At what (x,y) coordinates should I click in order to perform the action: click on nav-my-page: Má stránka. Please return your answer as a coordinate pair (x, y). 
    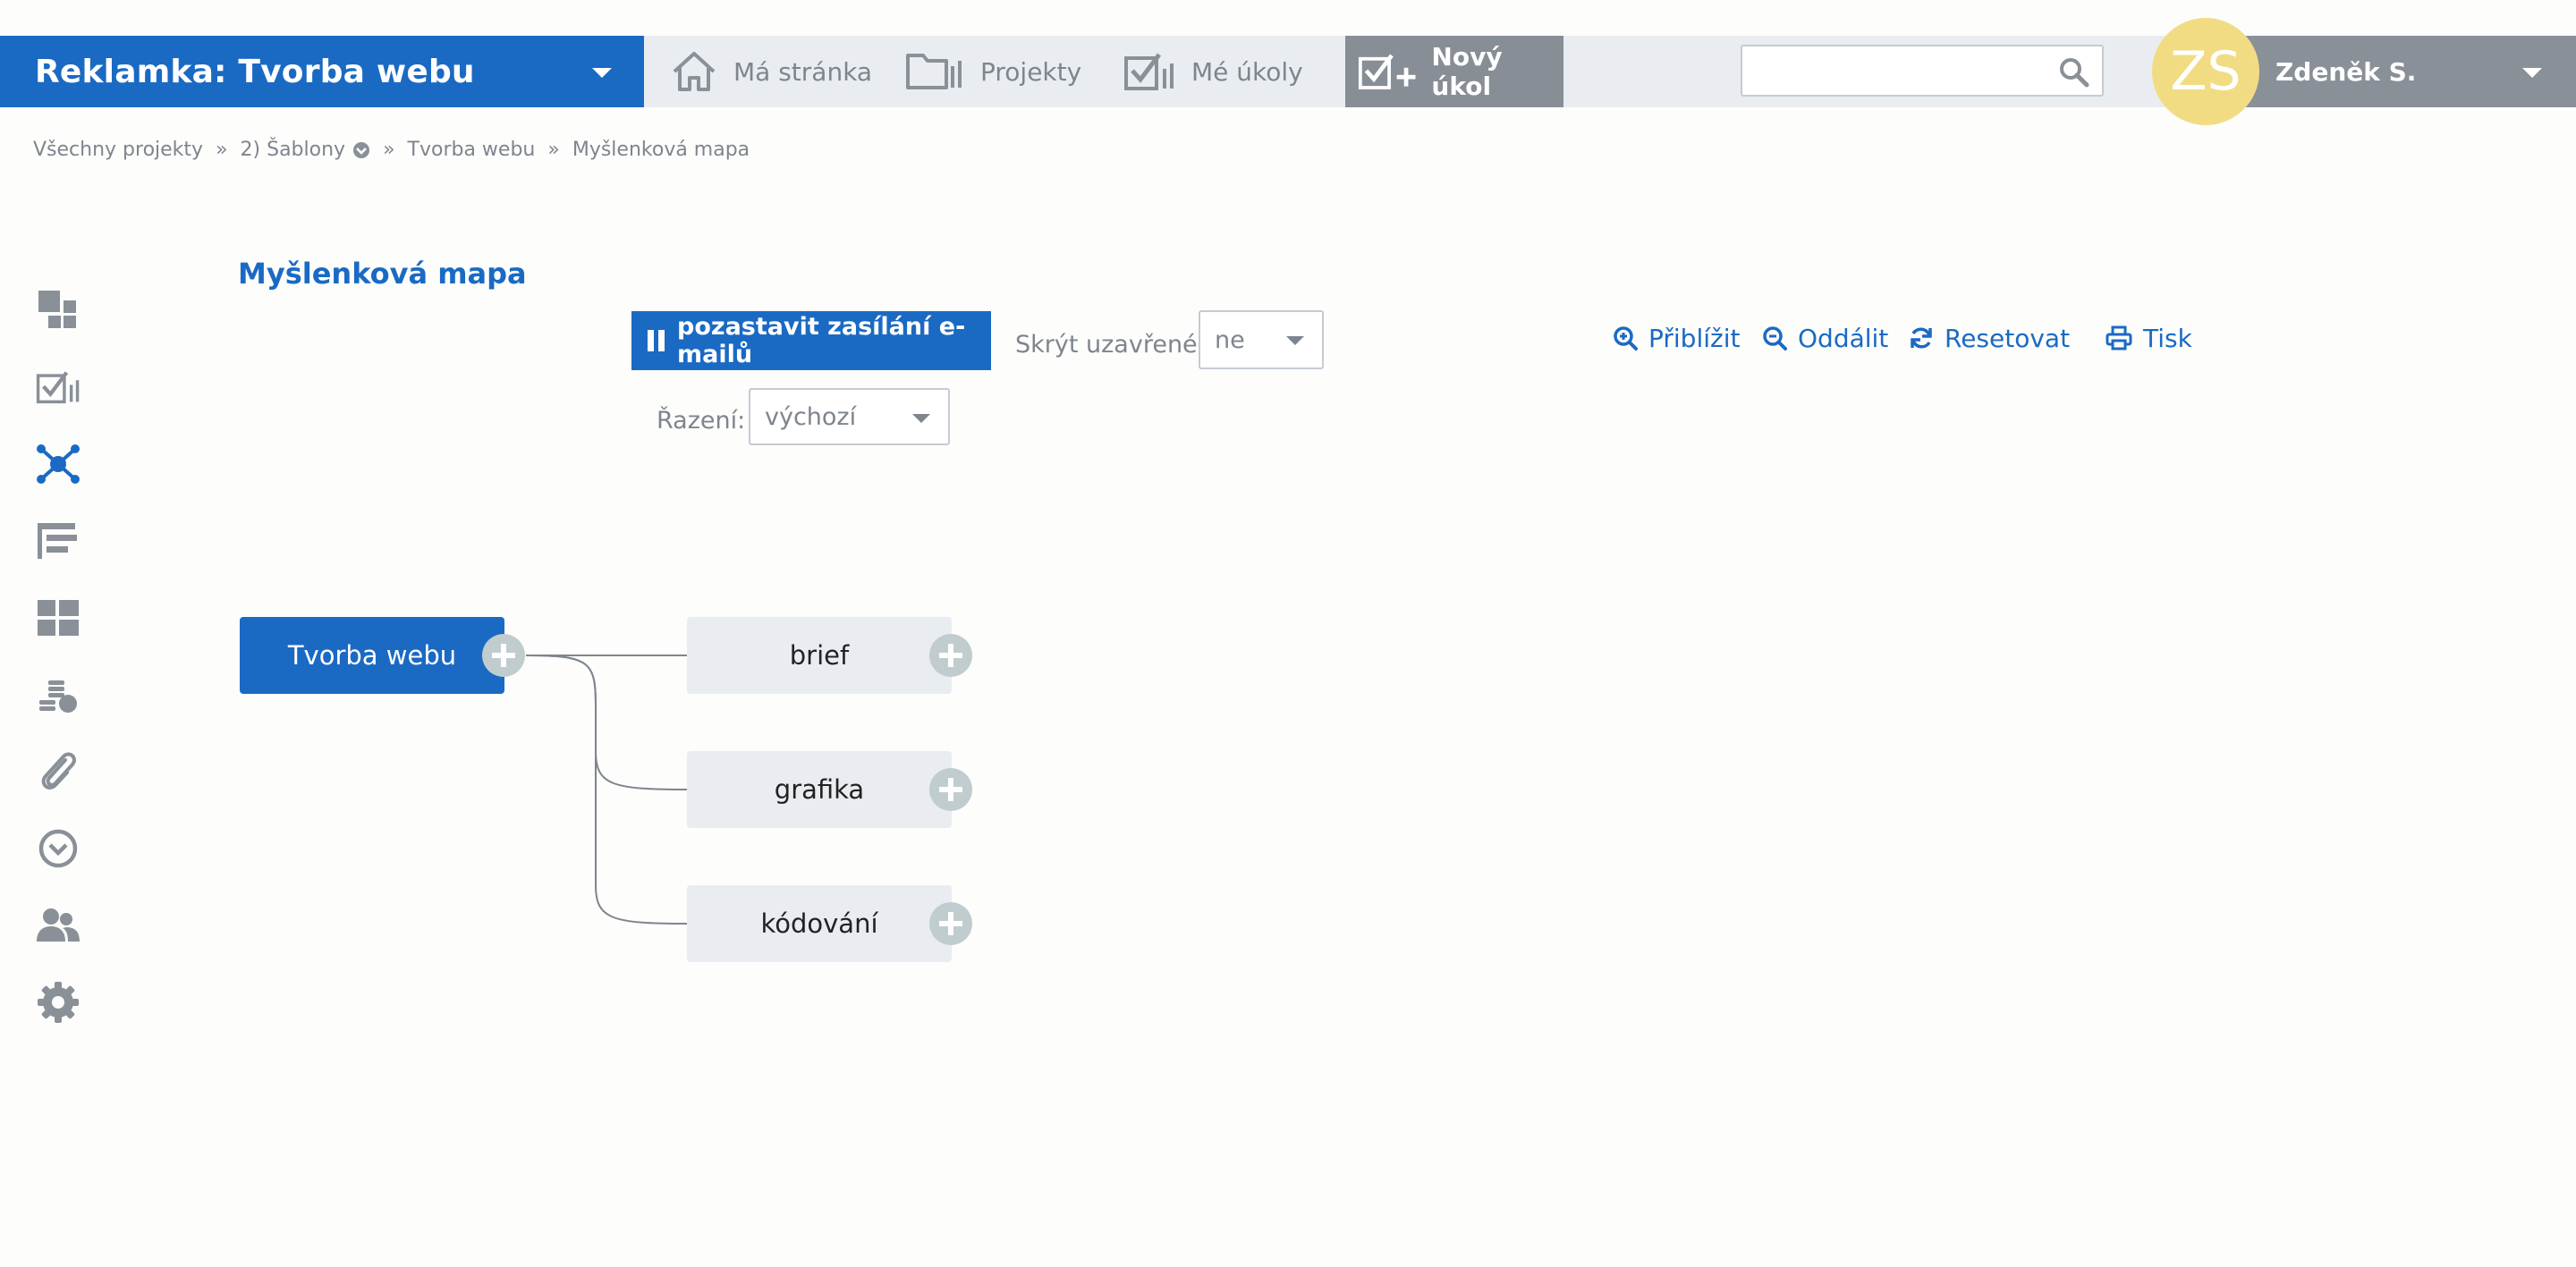
    Looking at the image, I should click on (771, 71).